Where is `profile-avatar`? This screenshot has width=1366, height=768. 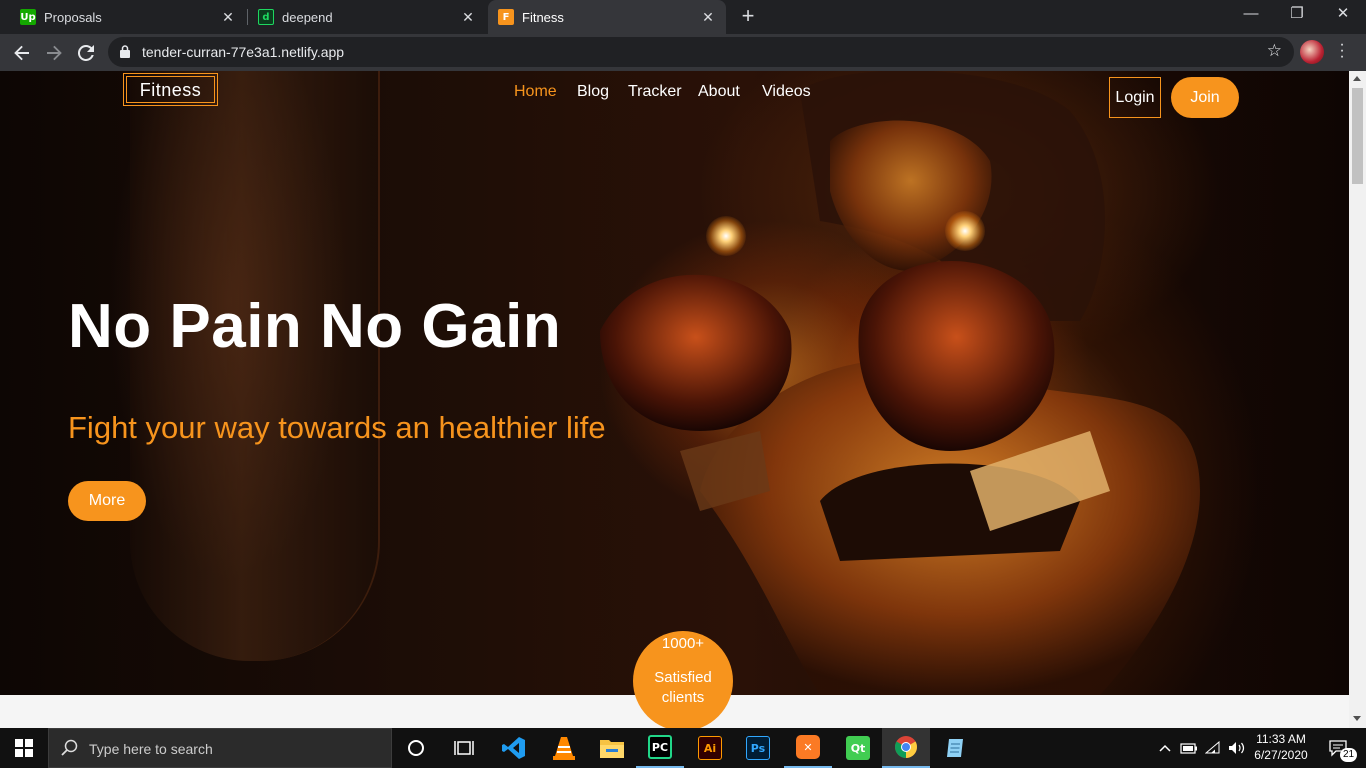 profile-avatar is located at coordinates (1312, 52).